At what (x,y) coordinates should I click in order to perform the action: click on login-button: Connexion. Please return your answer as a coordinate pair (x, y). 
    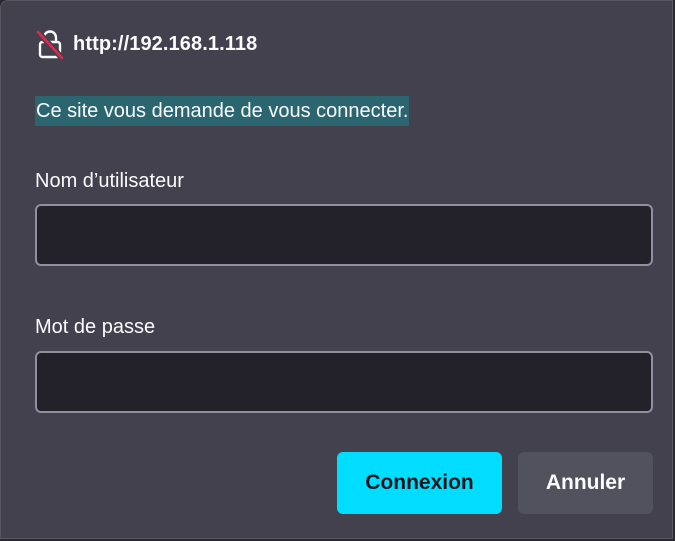
    Looking at the image, I should click on (419, 483).